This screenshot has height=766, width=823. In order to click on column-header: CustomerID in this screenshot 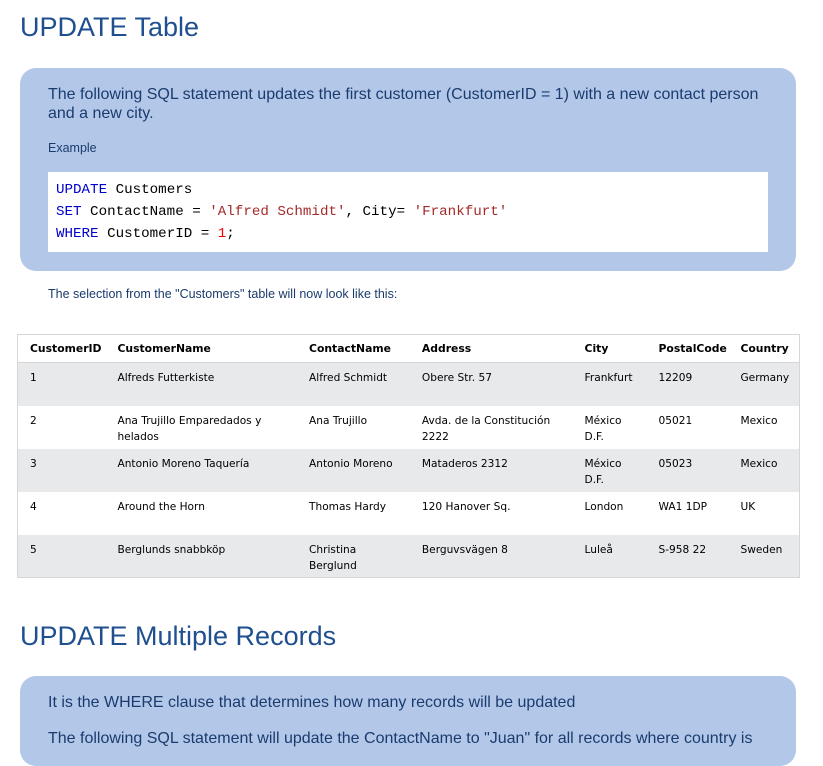, I will do `click(61, 348)`.